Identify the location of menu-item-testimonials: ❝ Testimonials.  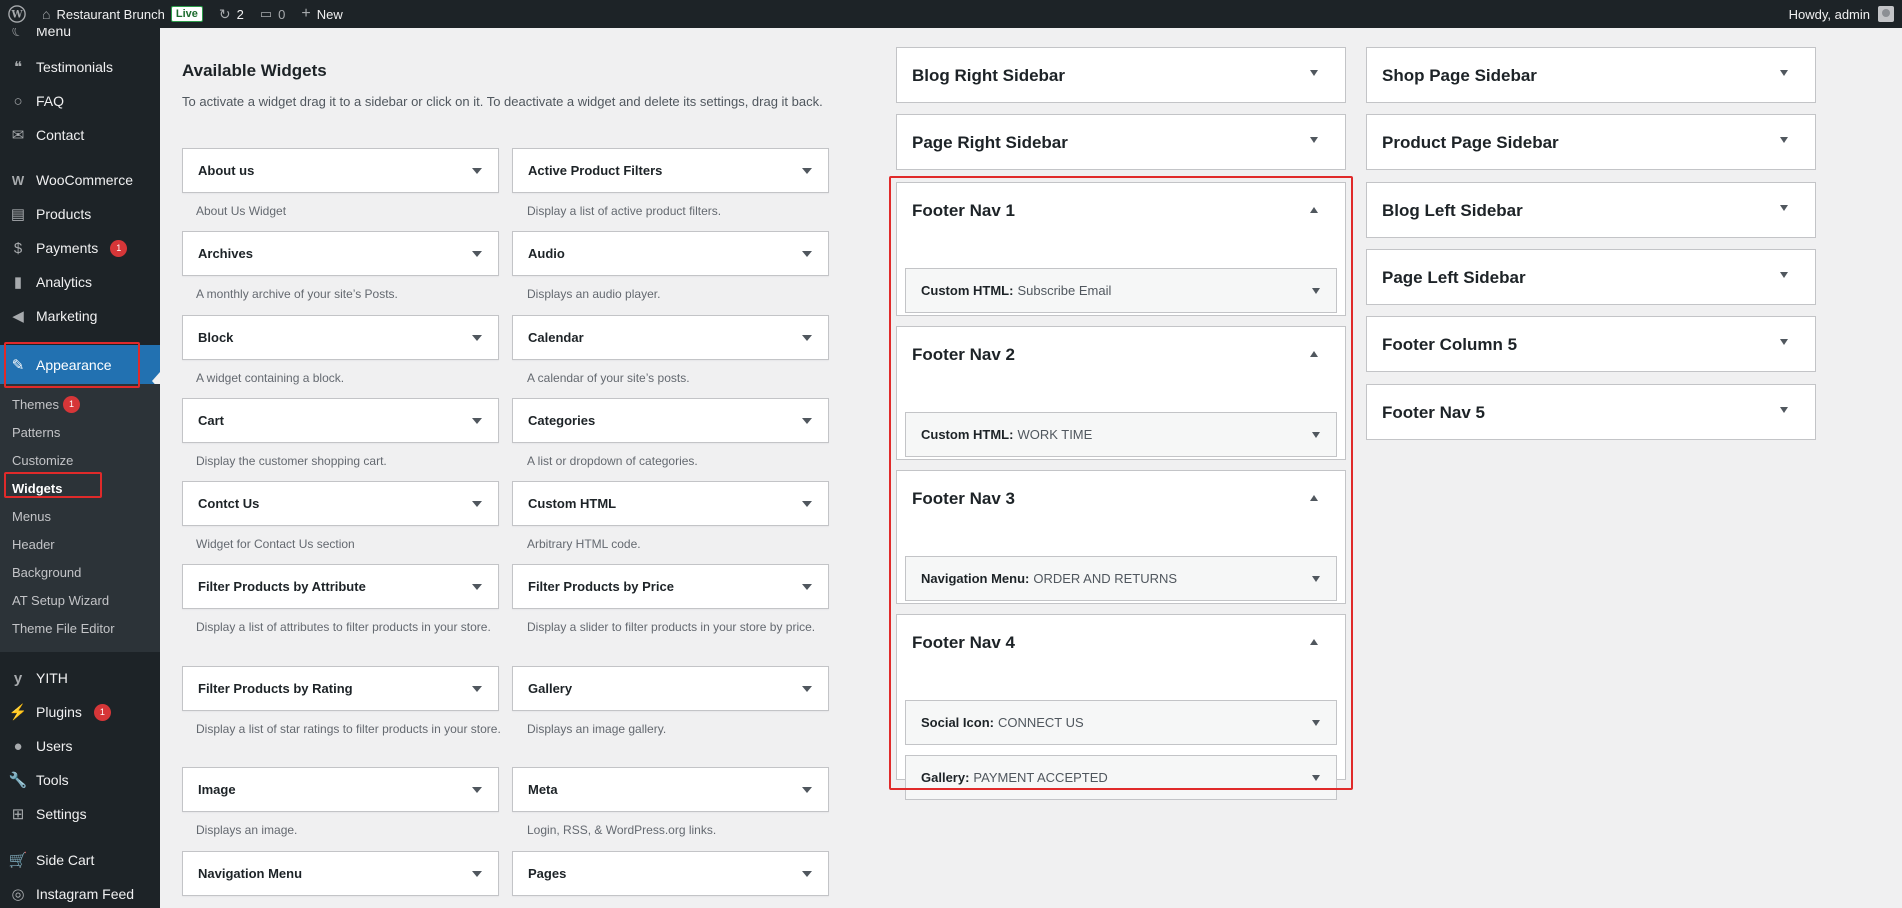
(80, 67).